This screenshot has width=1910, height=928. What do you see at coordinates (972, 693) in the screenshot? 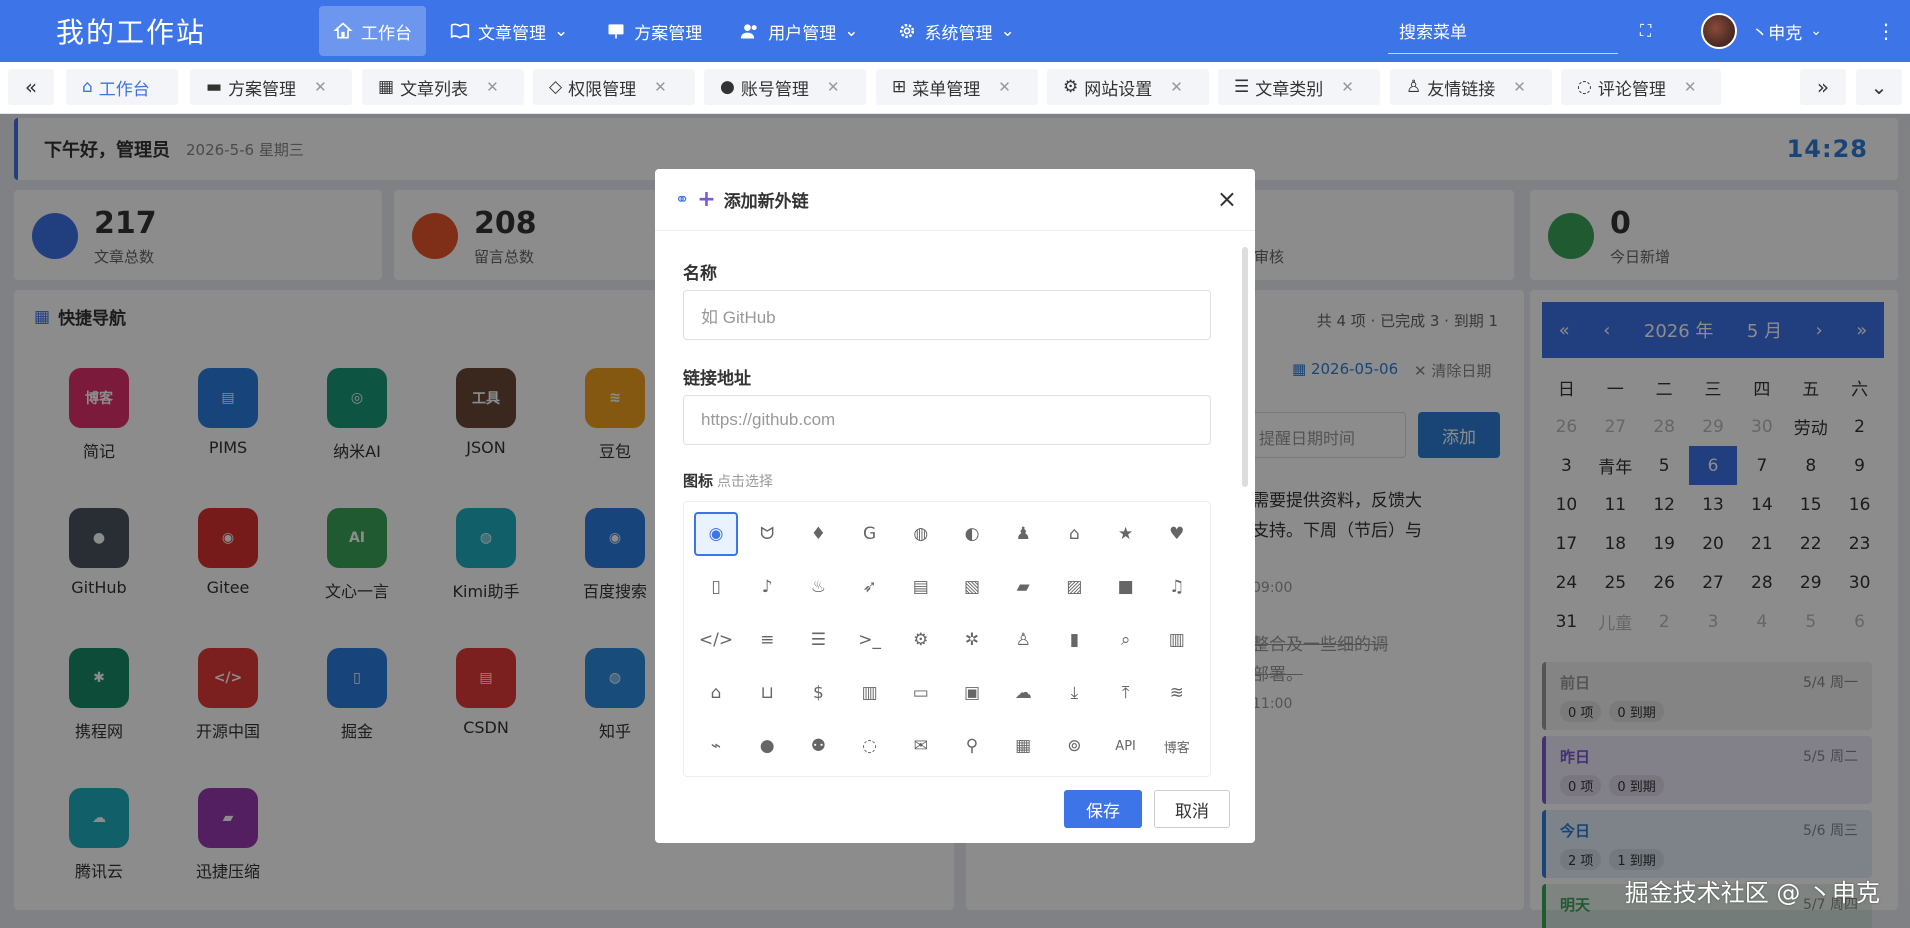
I see `briefcase-icon: ▣` at bounding box center [972, 693].